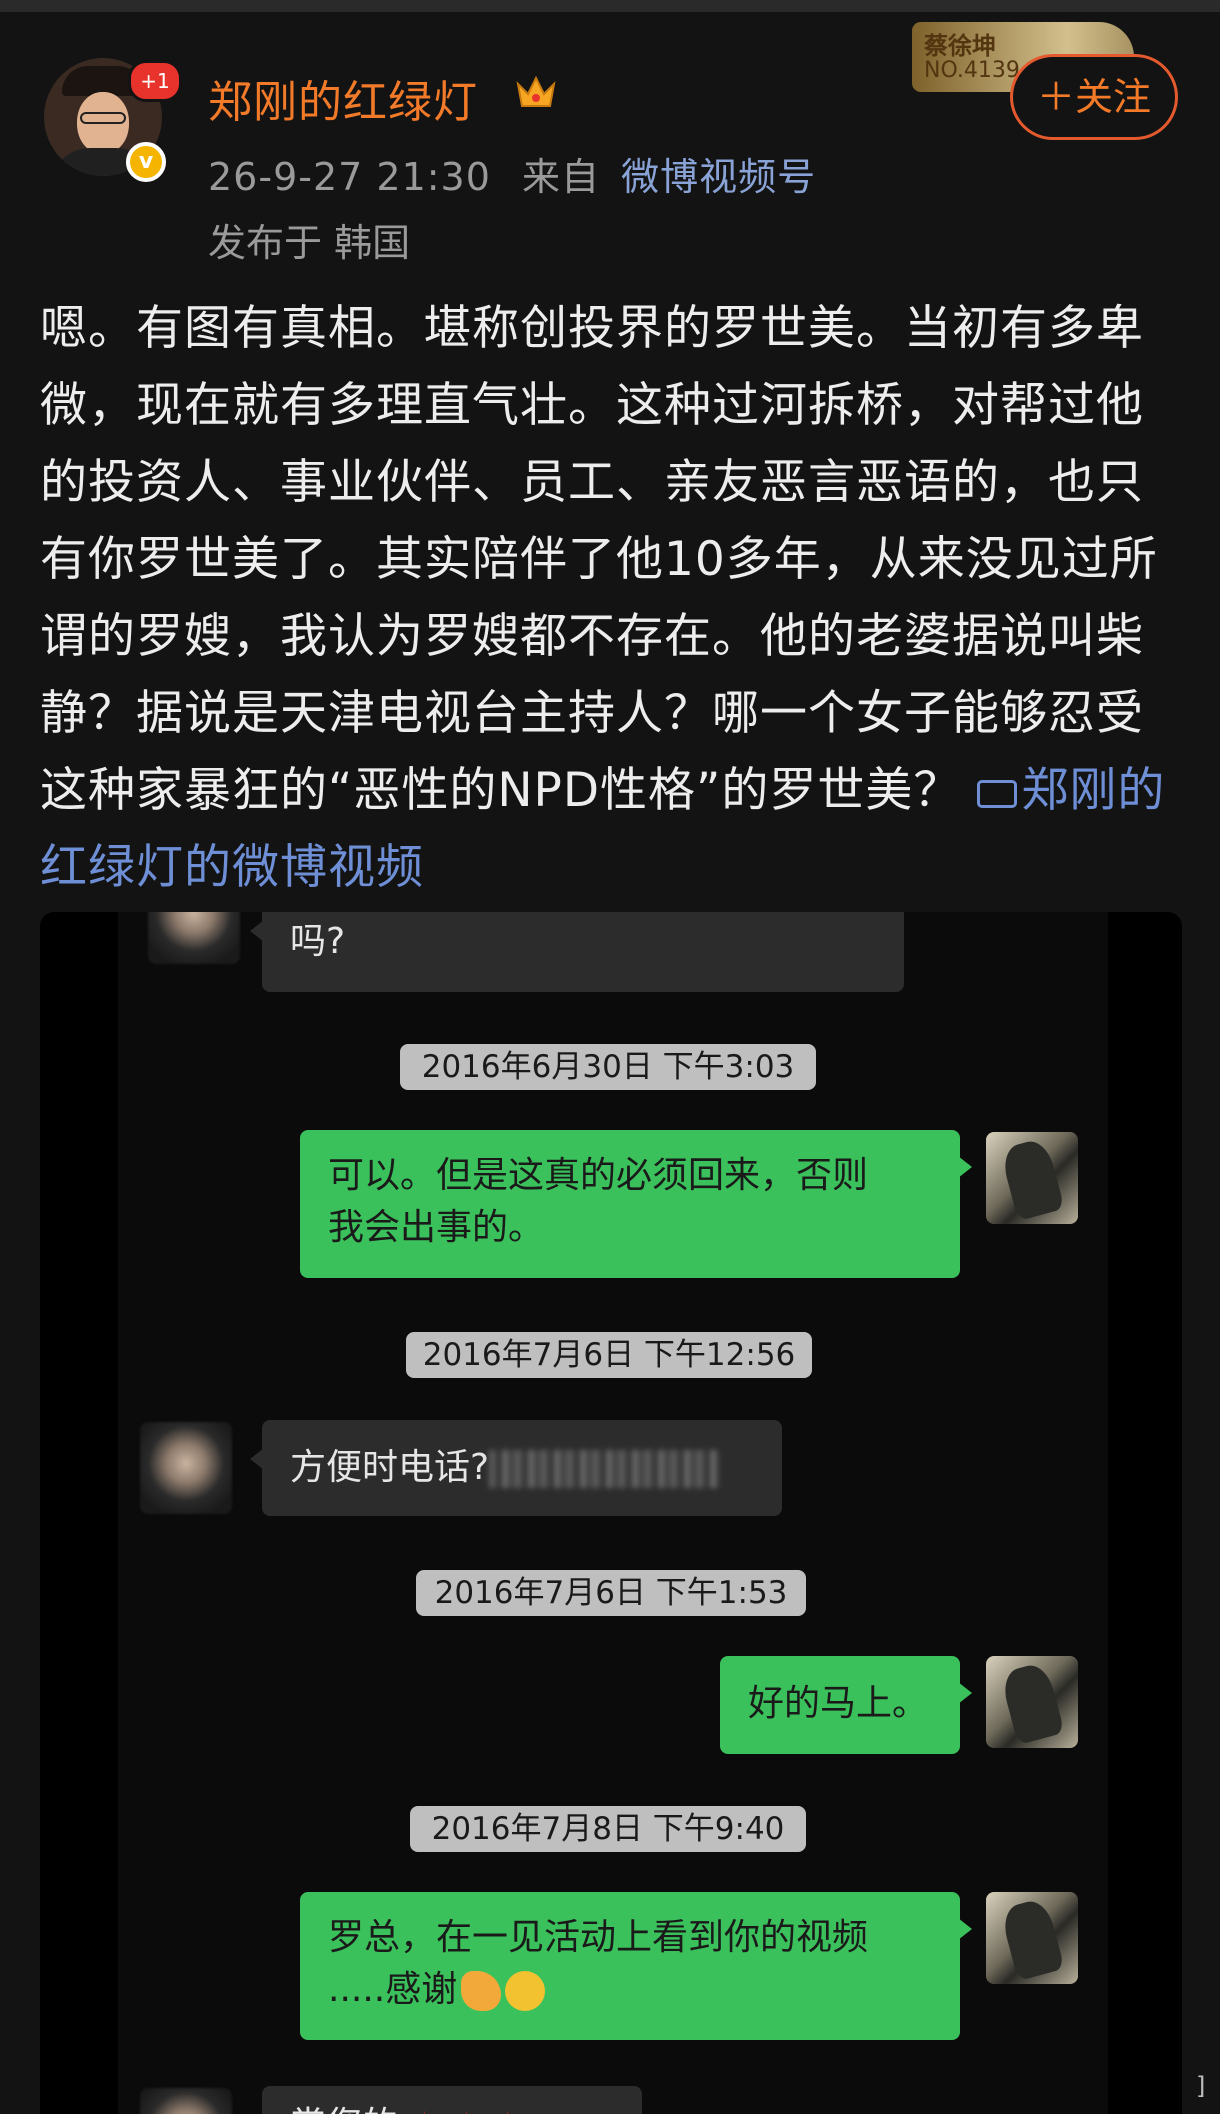 Image resolution: width=1220 pixels, height=2114 pixels. What do you see at coordinates (636, 1966) in the screenshot?
I see `outgoing-message: 罗总，在一见活动上看到你的视频 .....感谢` at bounding box center [636, 1966].